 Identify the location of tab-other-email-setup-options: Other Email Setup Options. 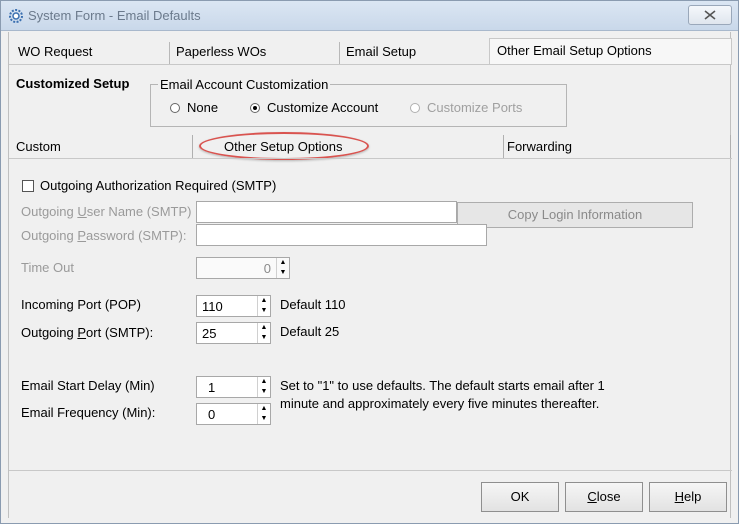
(610, 51).